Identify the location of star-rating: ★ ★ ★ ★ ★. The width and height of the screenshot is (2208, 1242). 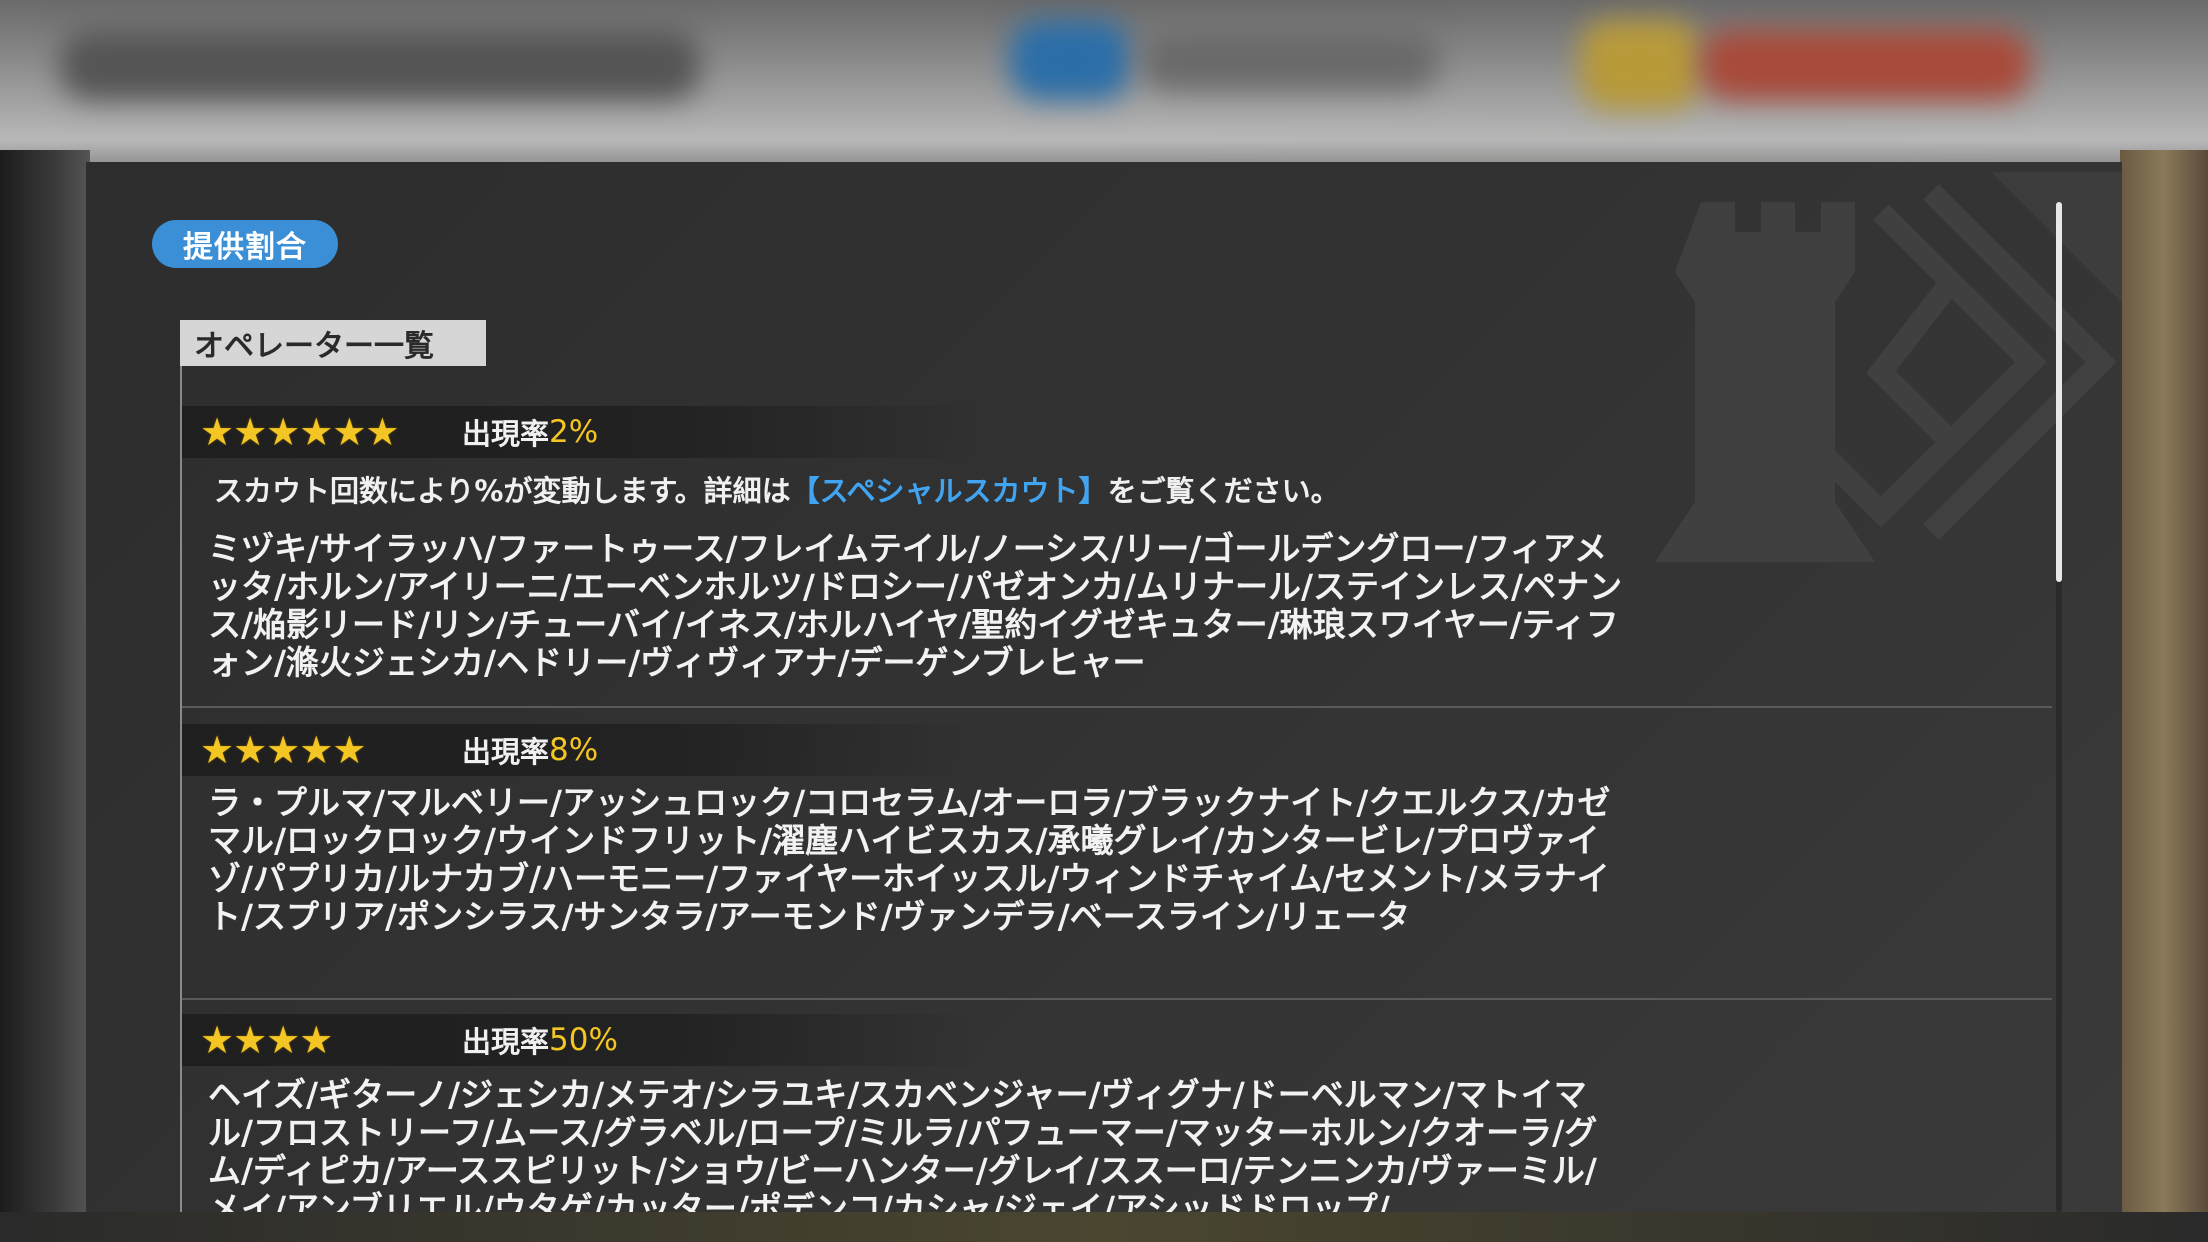
(283, 750).